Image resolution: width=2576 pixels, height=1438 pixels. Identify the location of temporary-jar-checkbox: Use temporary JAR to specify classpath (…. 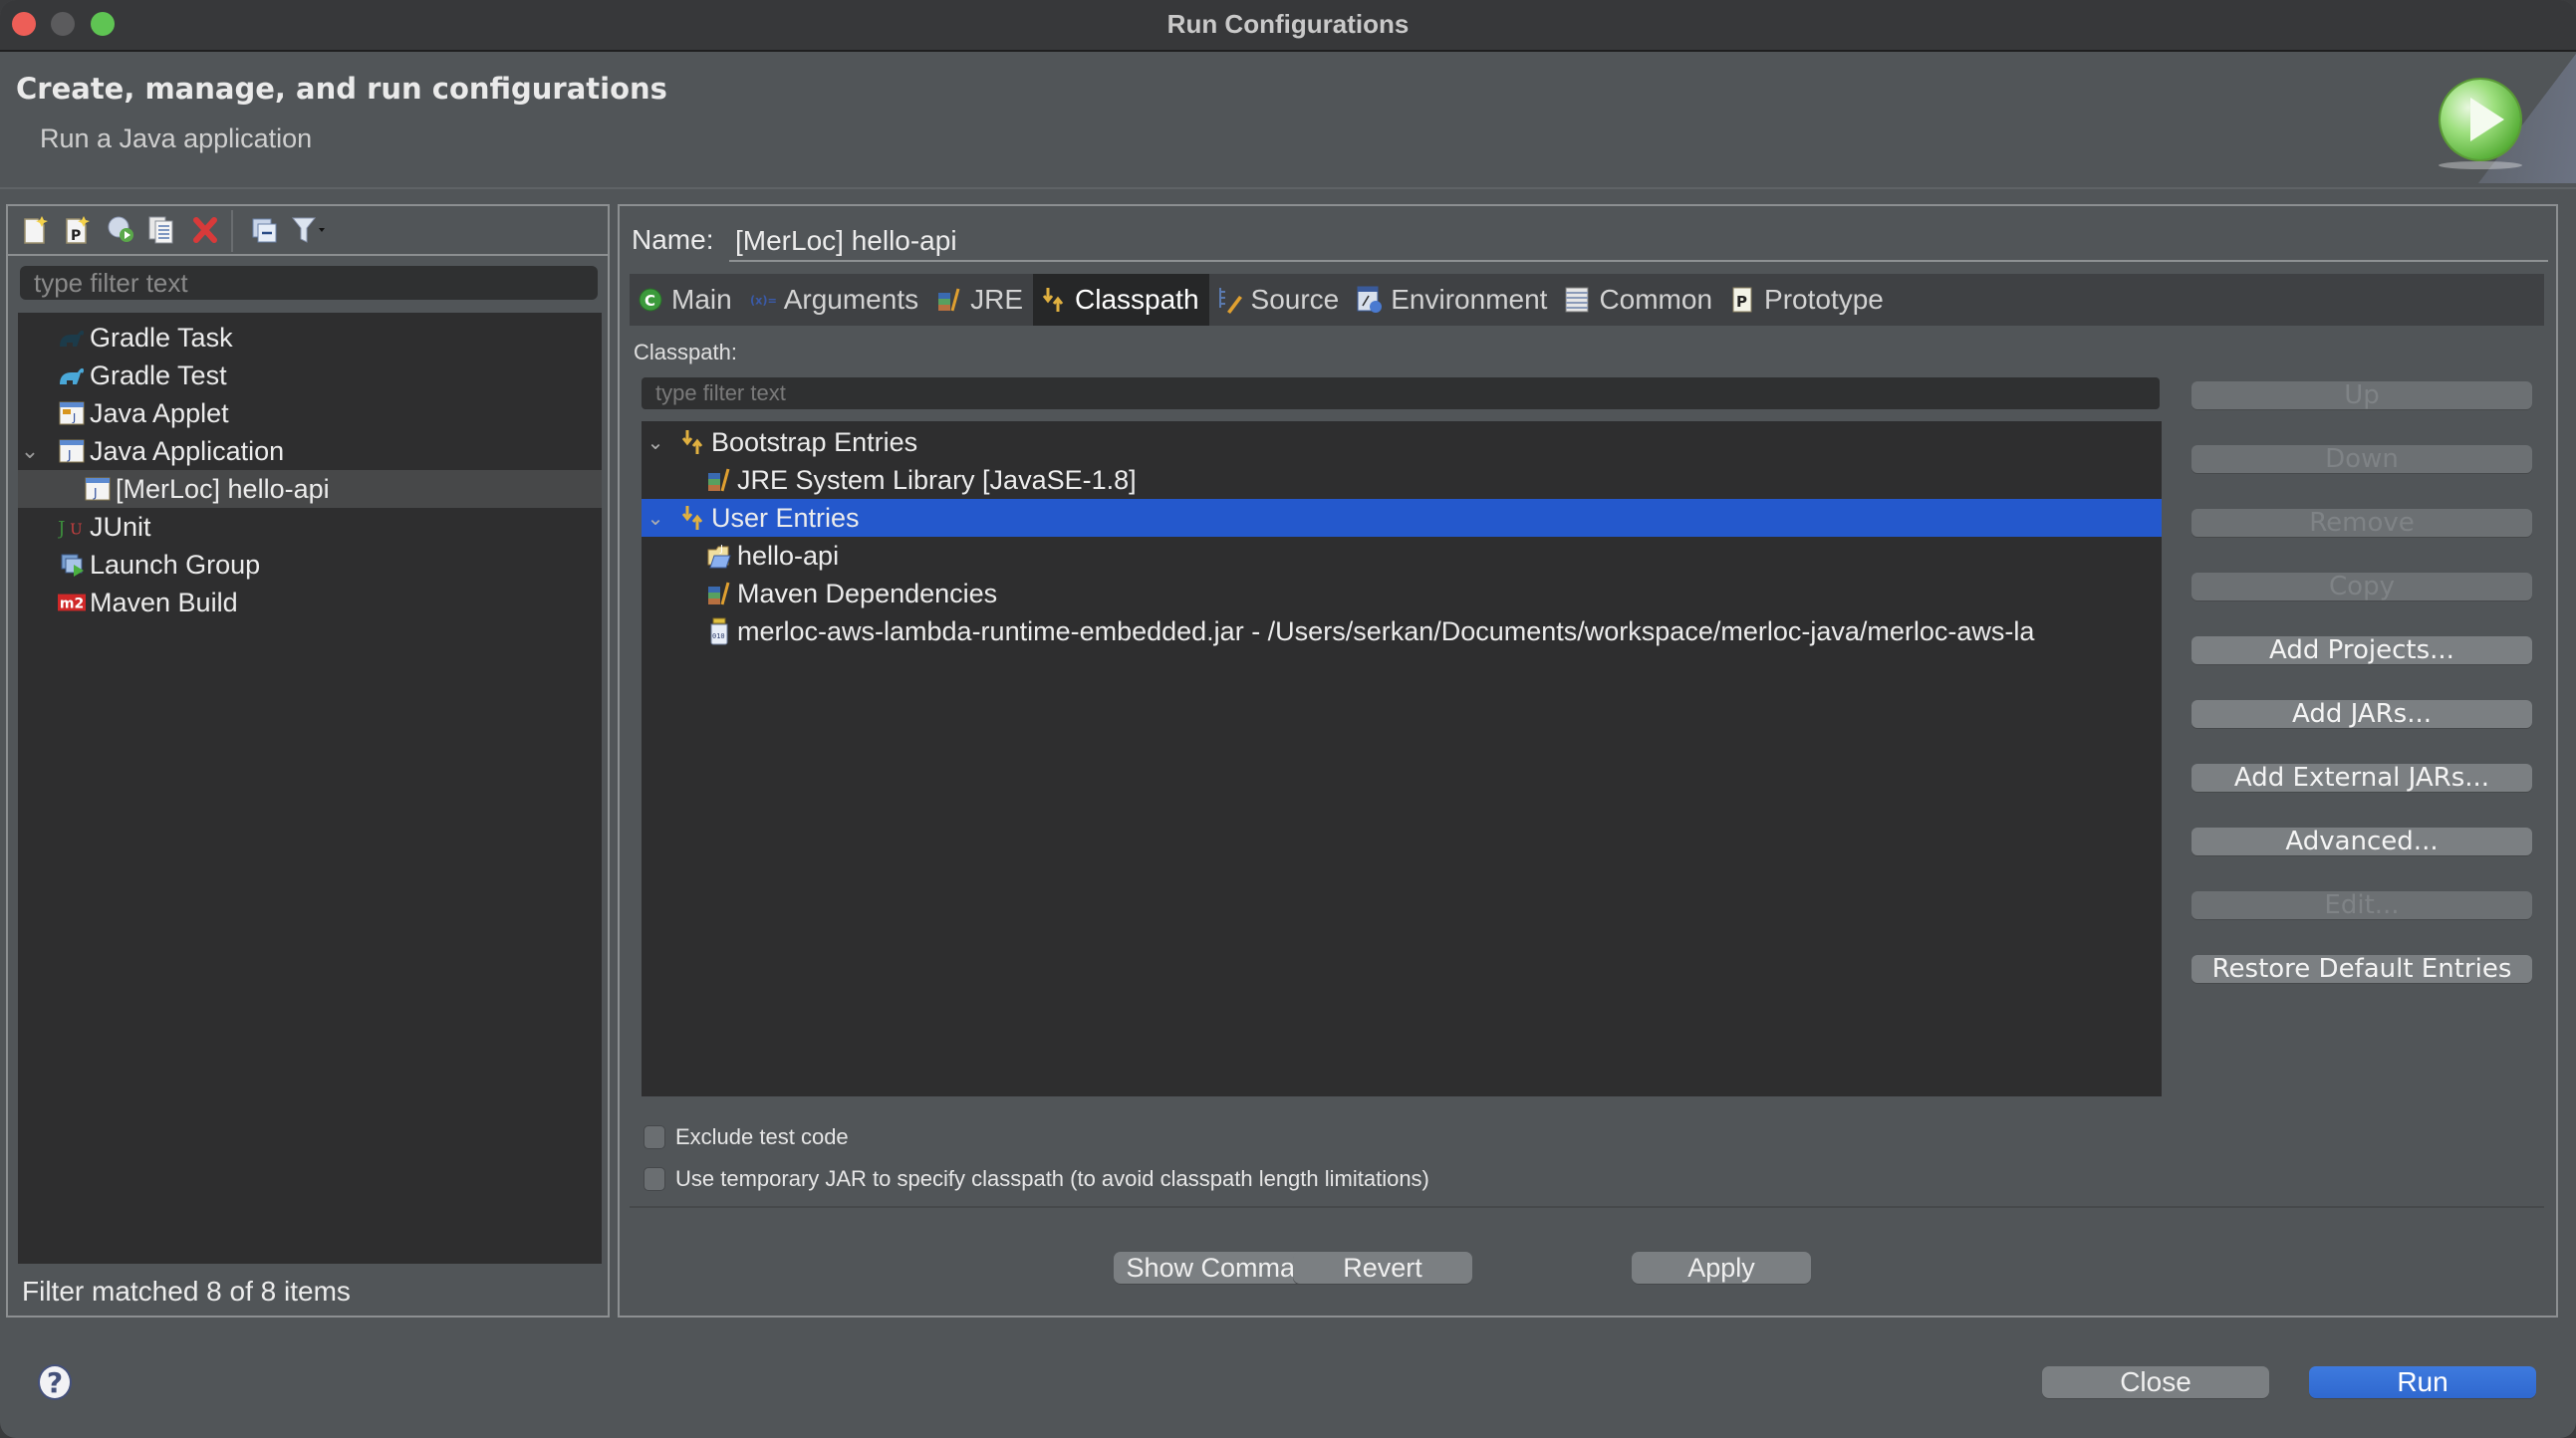
(1036, 1179).